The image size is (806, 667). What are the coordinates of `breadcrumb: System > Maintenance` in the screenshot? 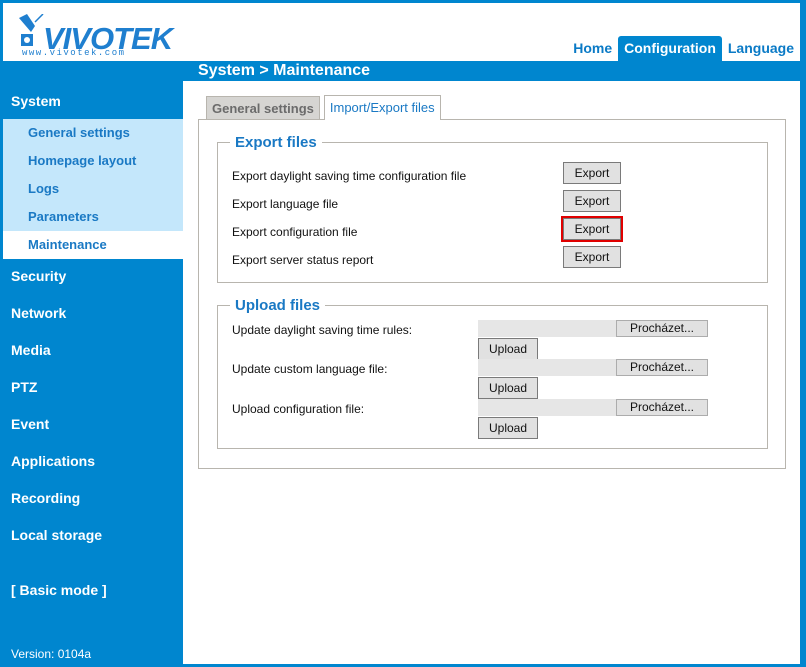 It's located at (284, 70).